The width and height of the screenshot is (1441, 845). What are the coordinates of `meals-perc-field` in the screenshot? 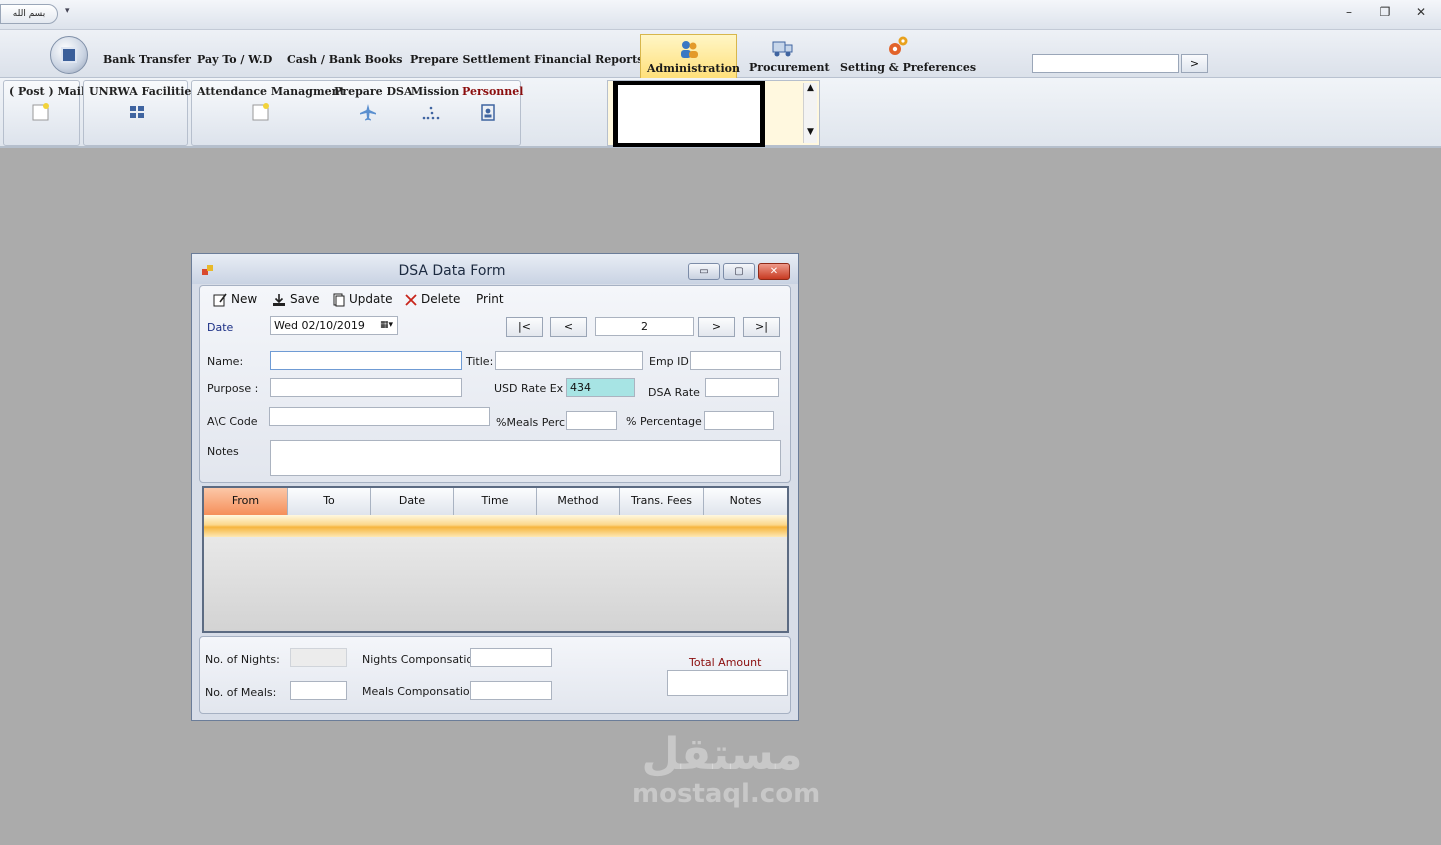 It's located at (591, 420).